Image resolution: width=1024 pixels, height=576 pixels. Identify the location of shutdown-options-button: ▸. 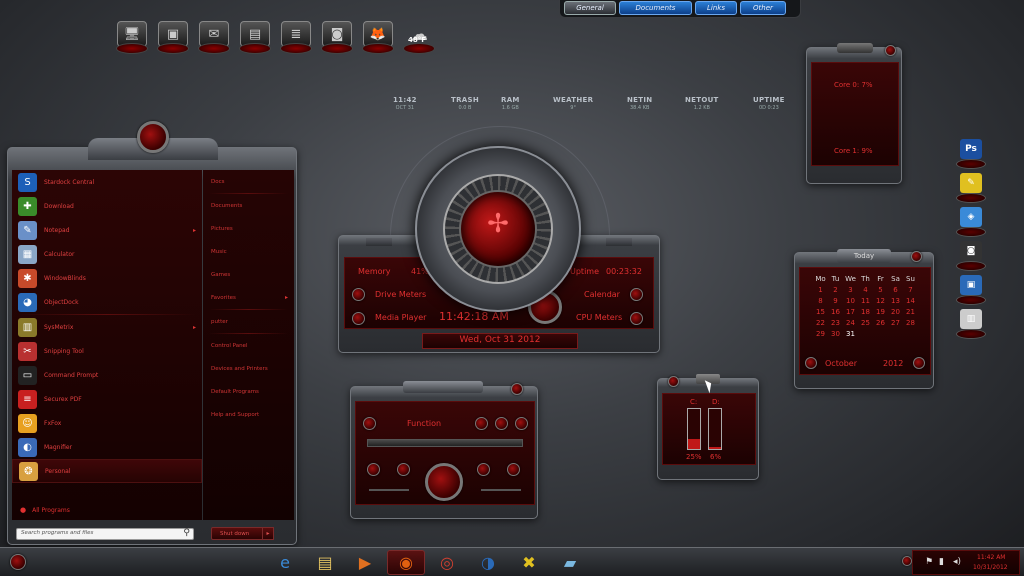
(268, 533).